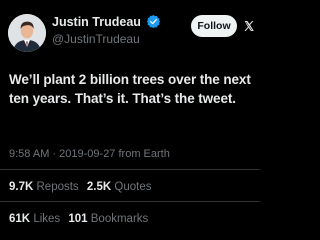 The width and height of the screenshot is (320, 240). I want to click on reposts-stat: 9.7K Reposts, so click(46, 187).